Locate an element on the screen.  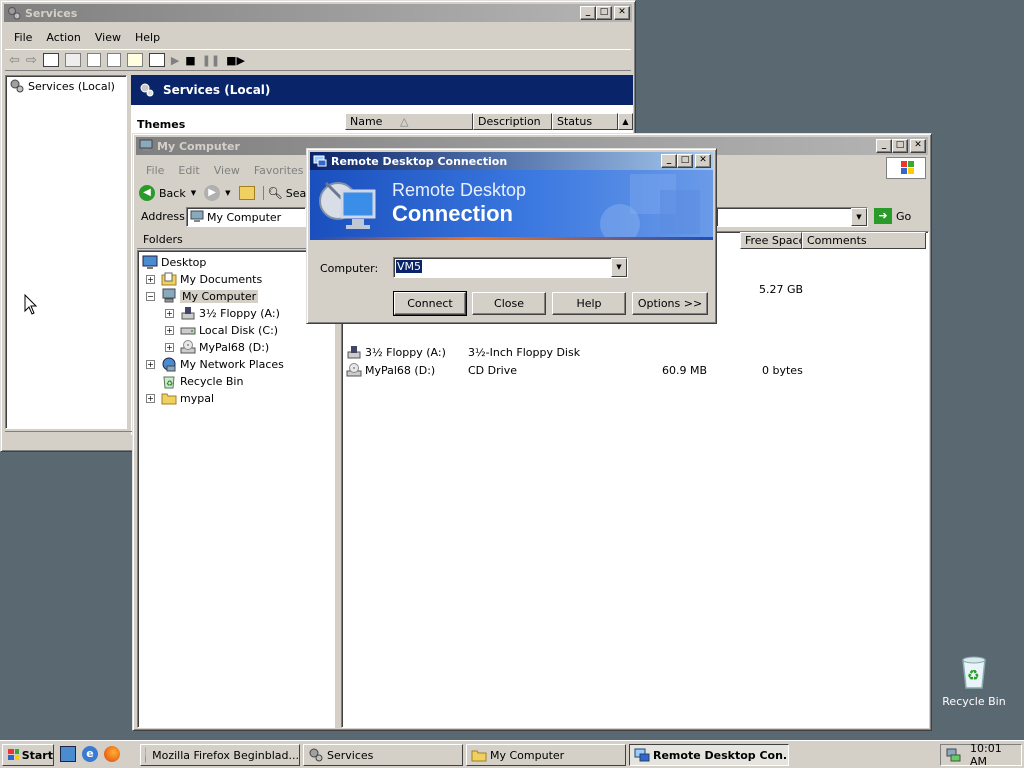
network-tray-icon is located at coordinates (953, 755).